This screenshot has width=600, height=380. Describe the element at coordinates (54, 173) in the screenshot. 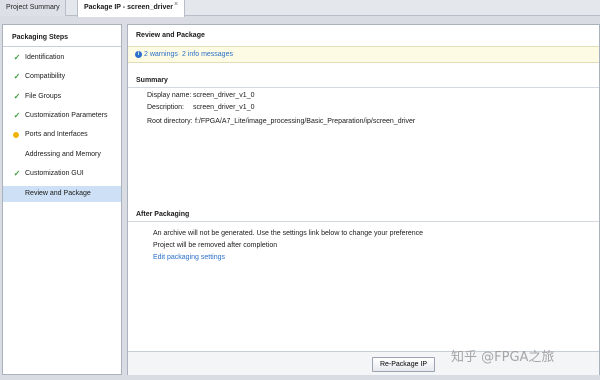

I see `step-label: Customization GUI` at that location.